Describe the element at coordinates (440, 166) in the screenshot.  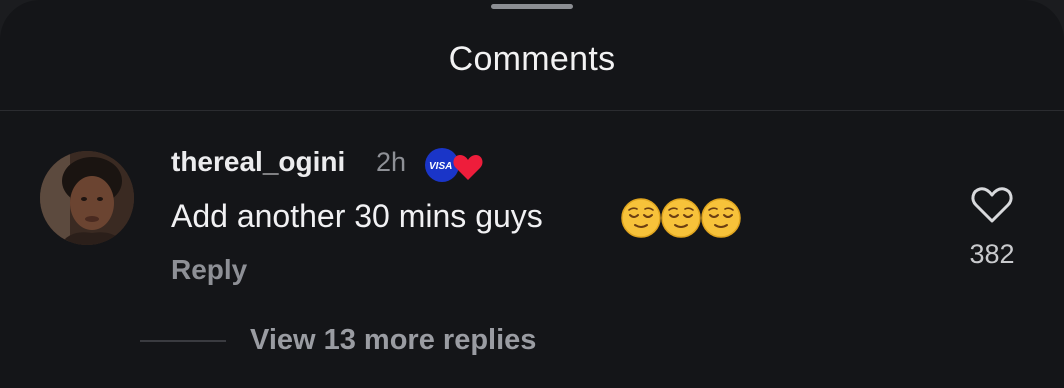
I see `badge-text: VISA` at that location.